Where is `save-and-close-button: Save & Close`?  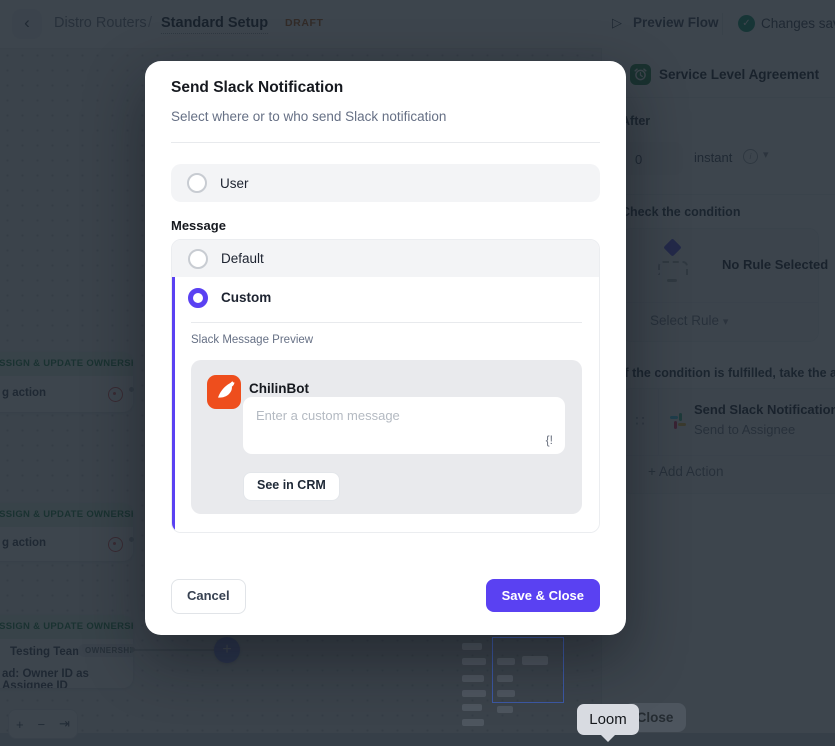 save-and-close-button: Save & Close is located at coordinates (542, 595).